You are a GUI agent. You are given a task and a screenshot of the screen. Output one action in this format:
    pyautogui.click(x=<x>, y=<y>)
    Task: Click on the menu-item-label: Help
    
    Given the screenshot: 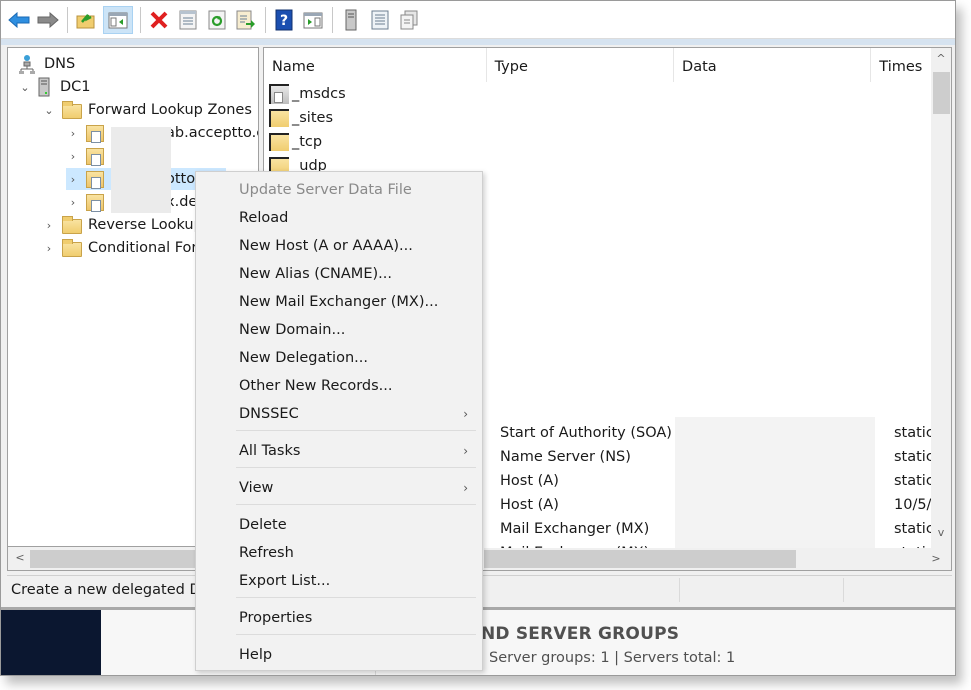 What is the action you would take?
    pyautogui.click(x=256, y=655)
    